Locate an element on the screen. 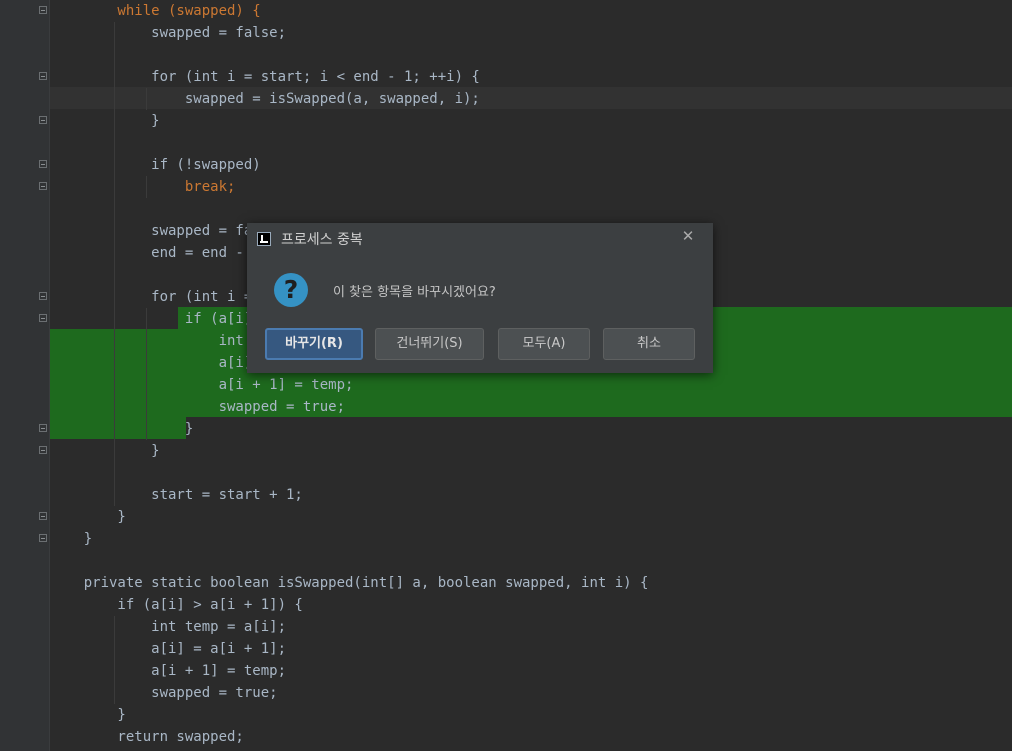 Image resolution: width=1012 pixels, height=751 pixels. code-line: if (!swapped) is located at coordinates (155, 165).